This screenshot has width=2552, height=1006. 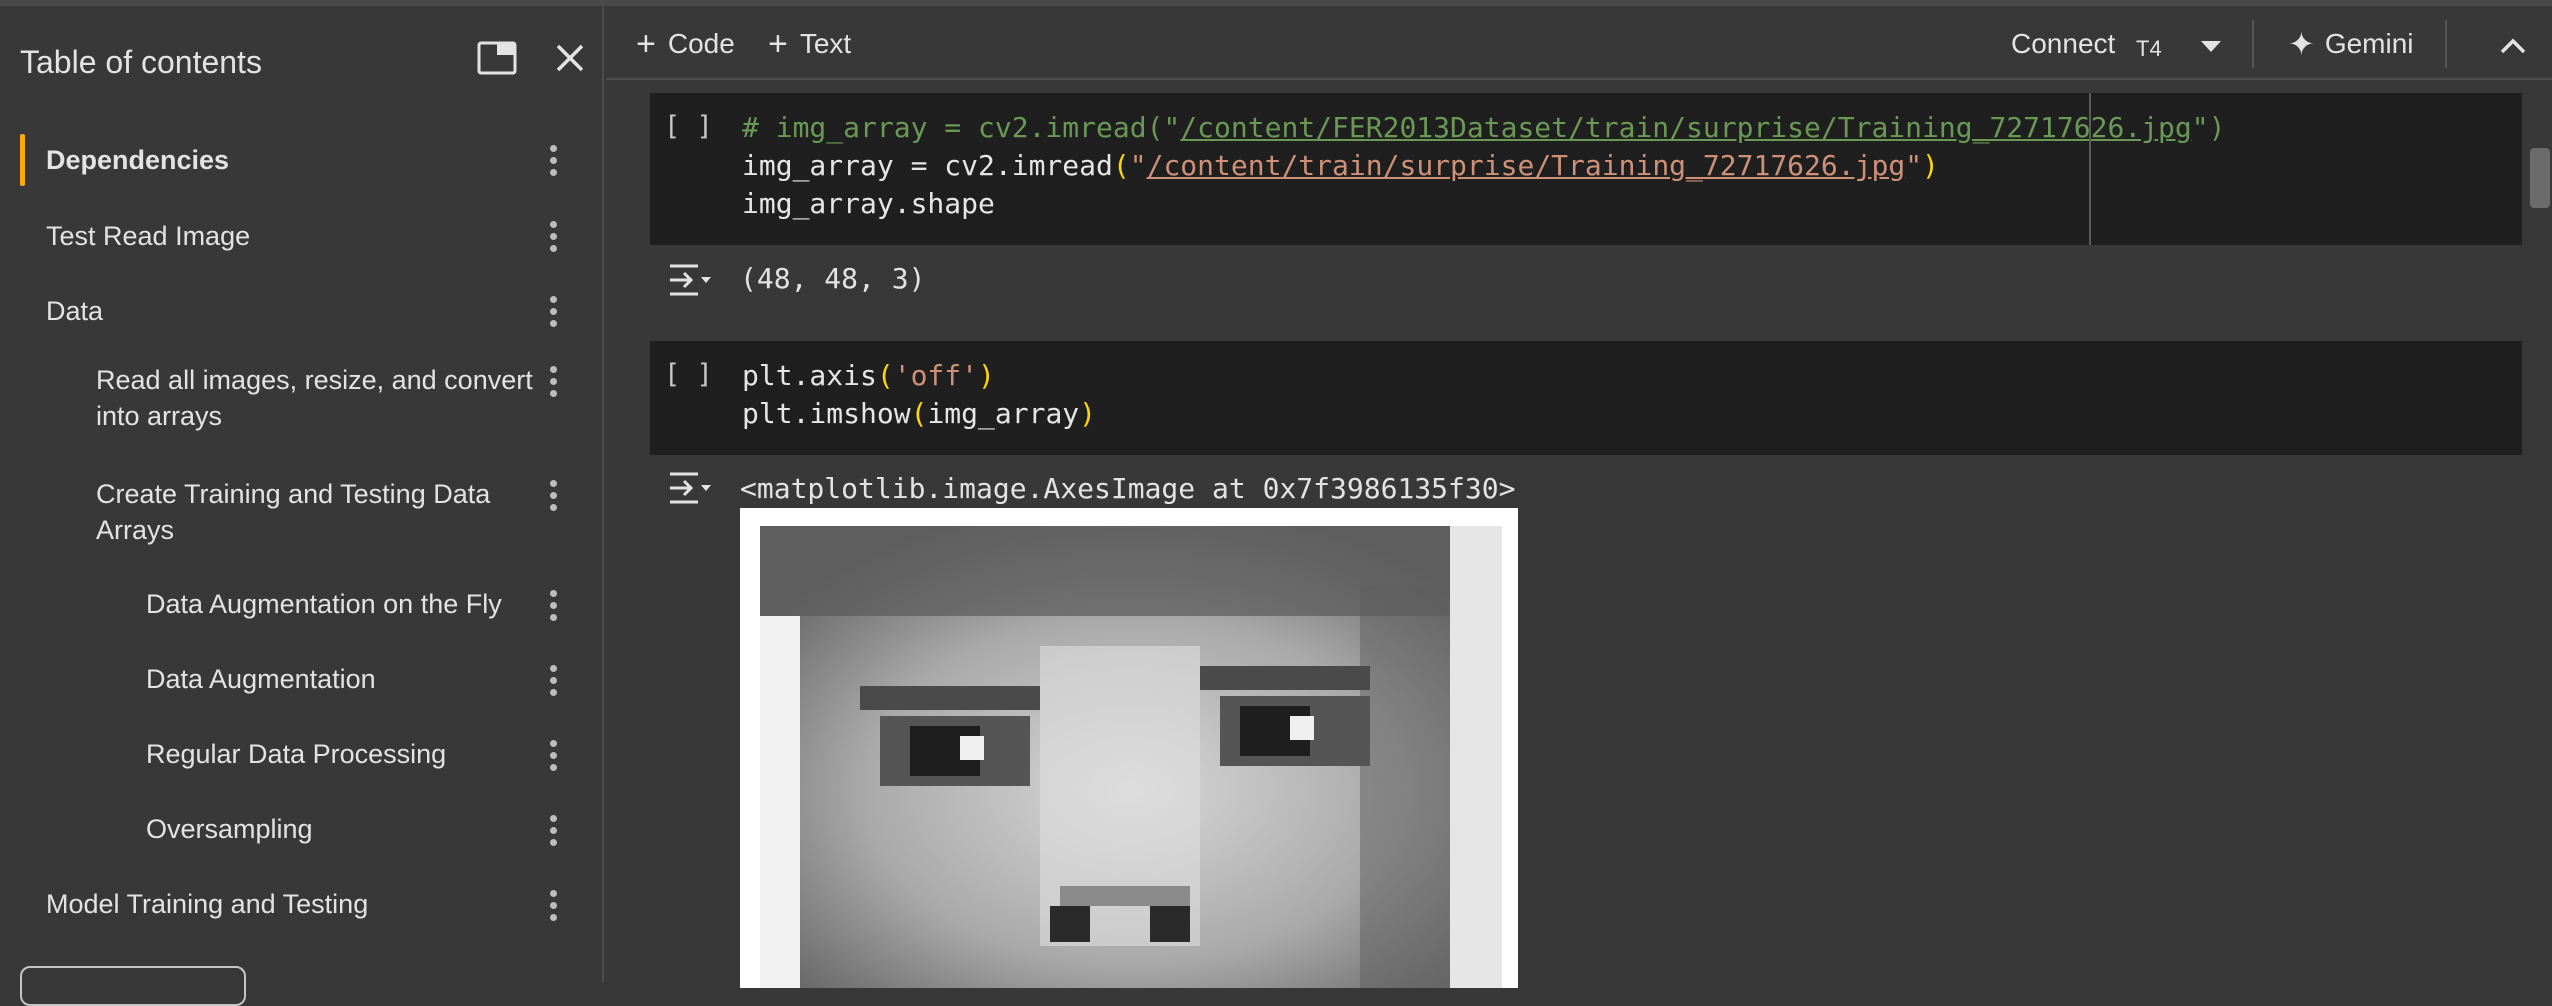 What do you see at coordinates (868, 204) in the screenshot?
I see `code-line: img_array.shape` at bounding box center [868, 204].